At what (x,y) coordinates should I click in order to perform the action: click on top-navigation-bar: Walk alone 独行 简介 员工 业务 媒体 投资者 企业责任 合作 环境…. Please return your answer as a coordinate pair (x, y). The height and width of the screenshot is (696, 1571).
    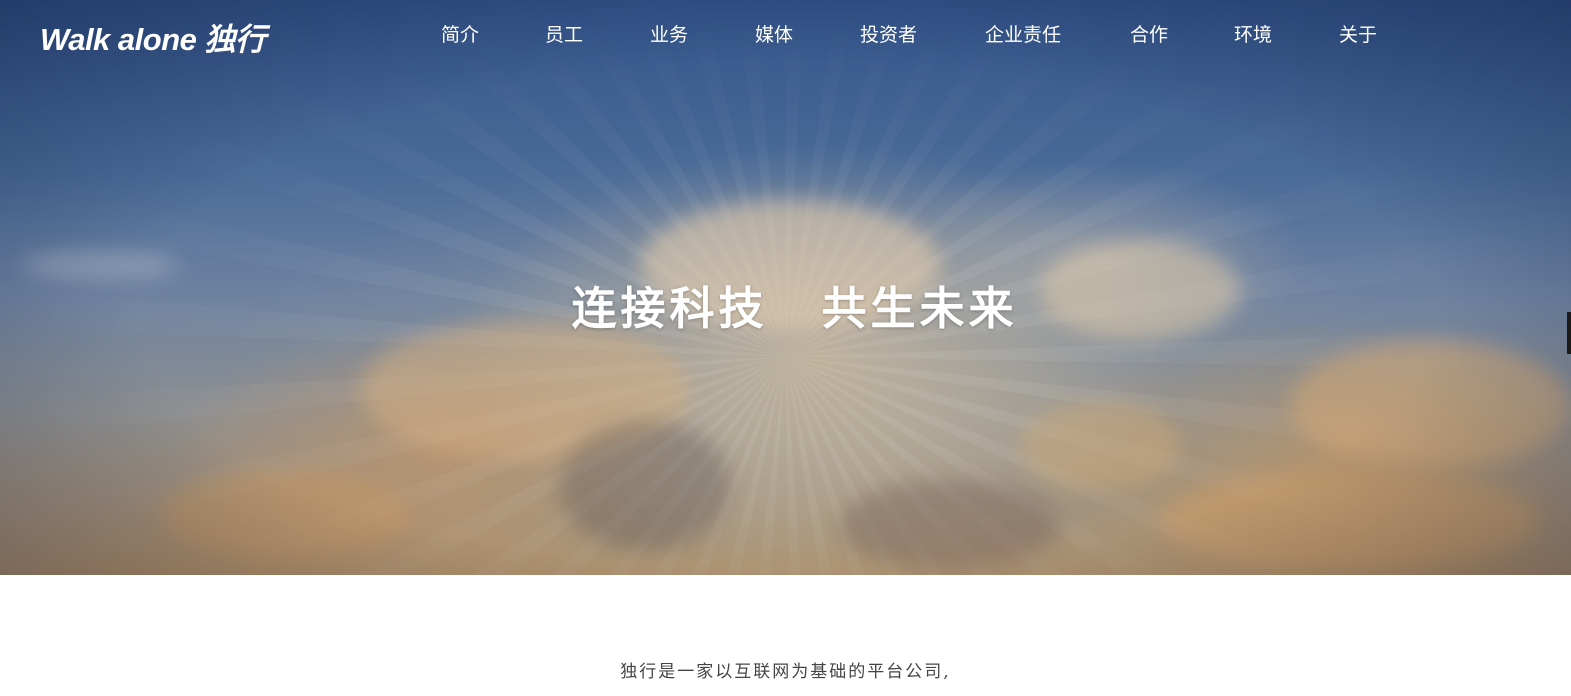
    Looking at the image, I should click on (785, 35).